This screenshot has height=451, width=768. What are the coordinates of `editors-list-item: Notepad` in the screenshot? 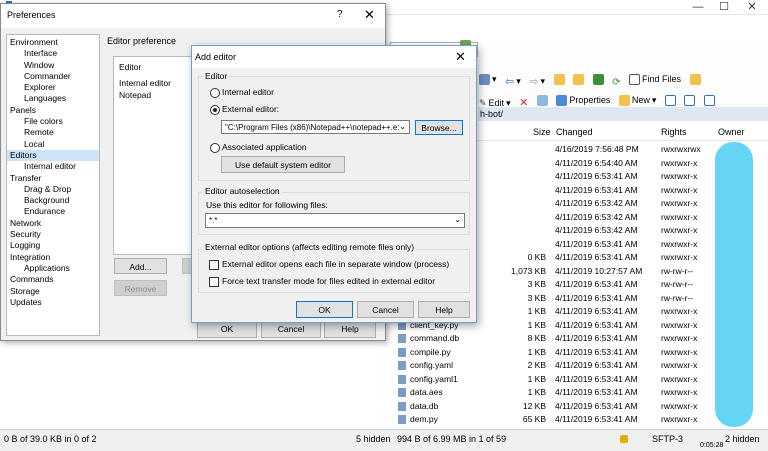 It's located at (152, 95).